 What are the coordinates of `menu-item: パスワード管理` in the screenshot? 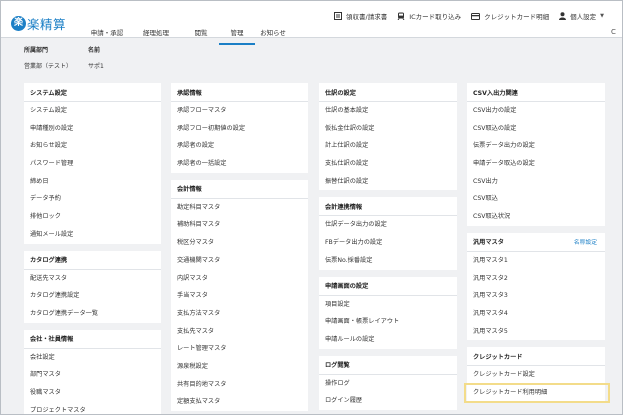 It's located at (92, 164).